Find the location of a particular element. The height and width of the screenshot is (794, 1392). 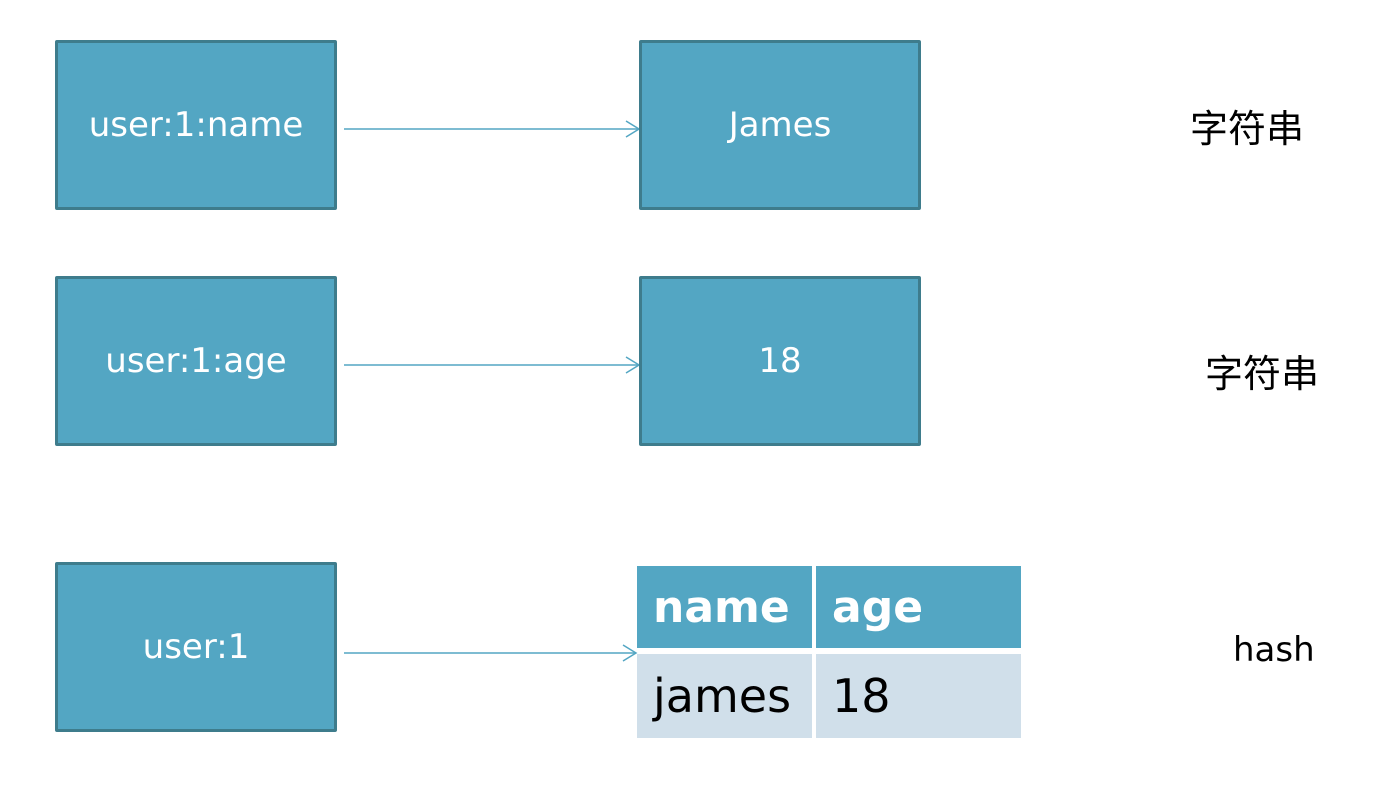

value-box-name: James is located at coordinates (780, 125).